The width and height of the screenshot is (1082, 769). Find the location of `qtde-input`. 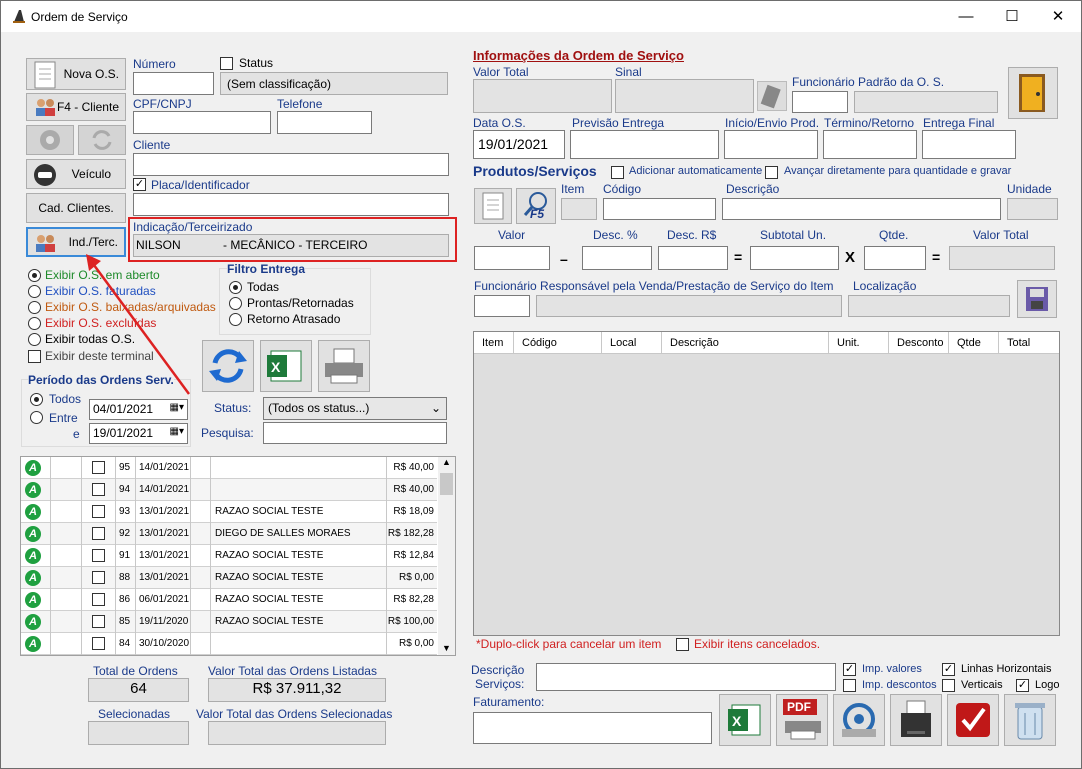

qtde-input is located at coordinates (895, 258).